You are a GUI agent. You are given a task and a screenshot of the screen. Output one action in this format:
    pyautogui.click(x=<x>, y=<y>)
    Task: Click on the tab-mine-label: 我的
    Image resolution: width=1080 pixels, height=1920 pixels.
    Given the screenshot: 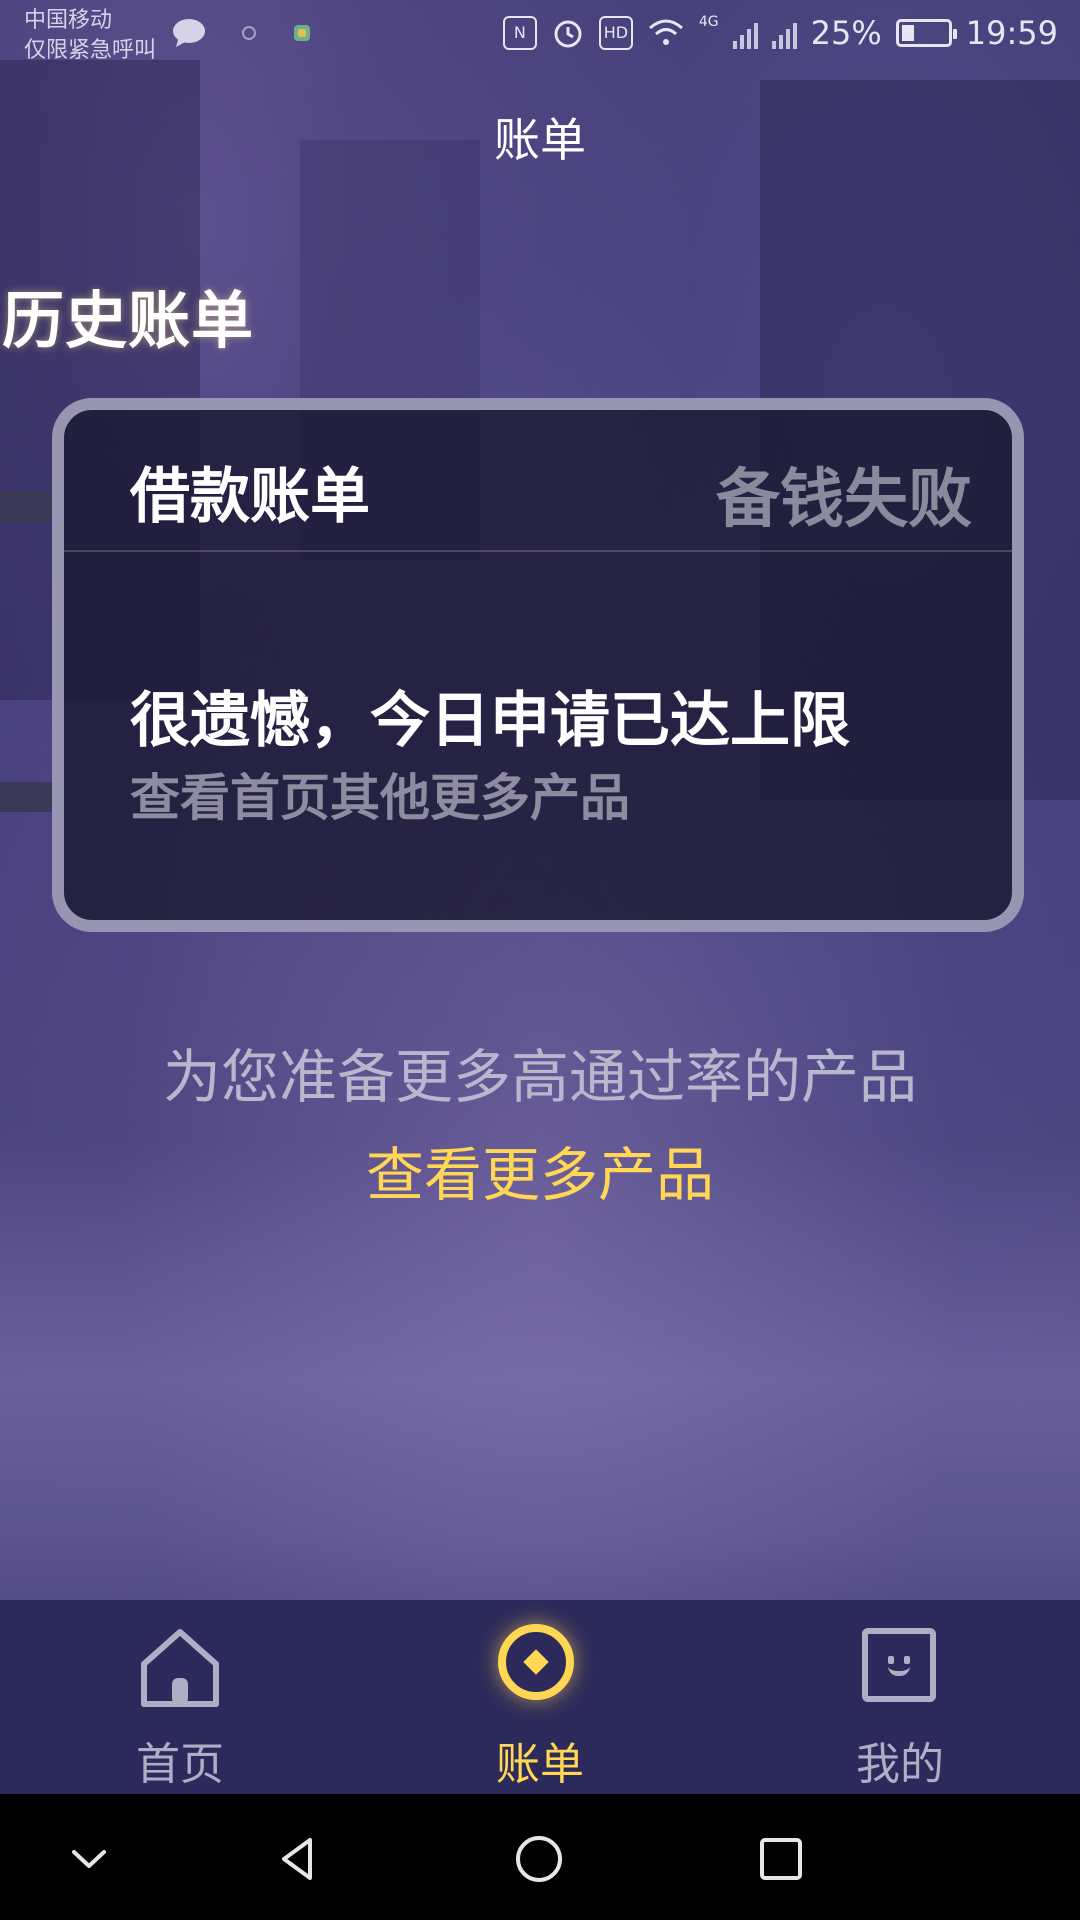 What is the action you would take?
    pyautogui.click(x=900, y=1764)
    